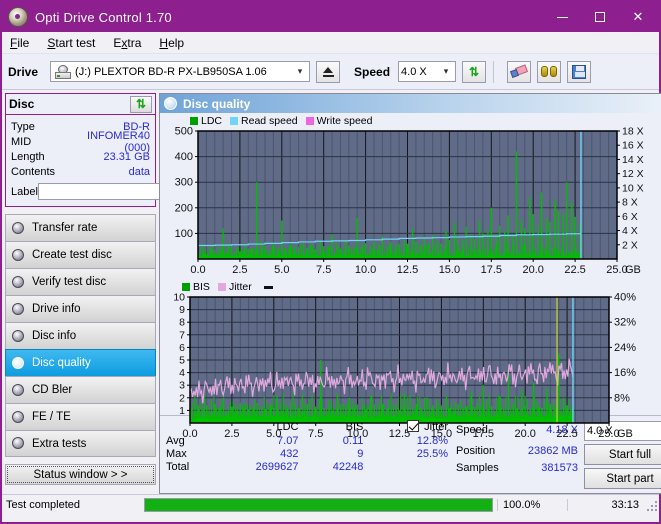 This screenshot has width=661, height=524. What do you see at coordinates (277, 467) in the screenshot?
I see `stats-total-ldc: 2699627` at bounding box center [277, 467].